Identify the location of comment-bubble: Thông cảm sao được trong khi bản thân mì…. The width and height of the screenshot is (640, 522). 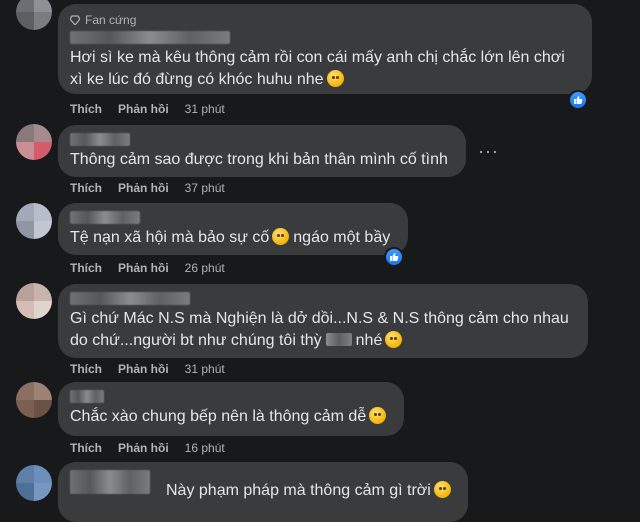
(262, 151).